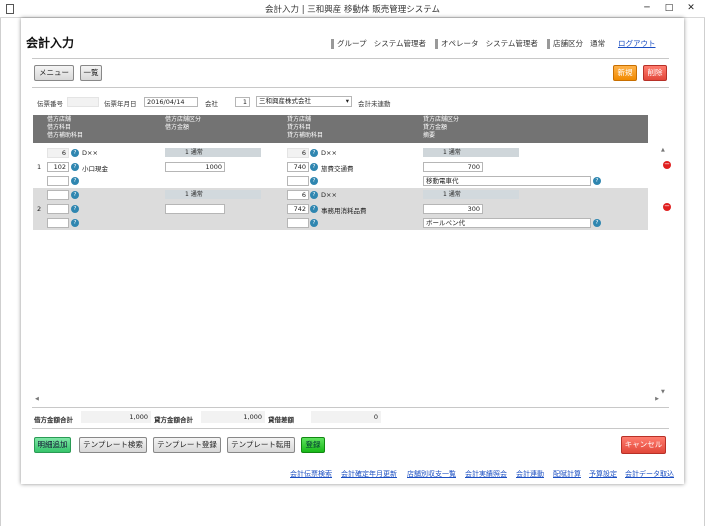  I want to click on footer-link-store-pl: 店舗別収支一覧, so click(431, 474).